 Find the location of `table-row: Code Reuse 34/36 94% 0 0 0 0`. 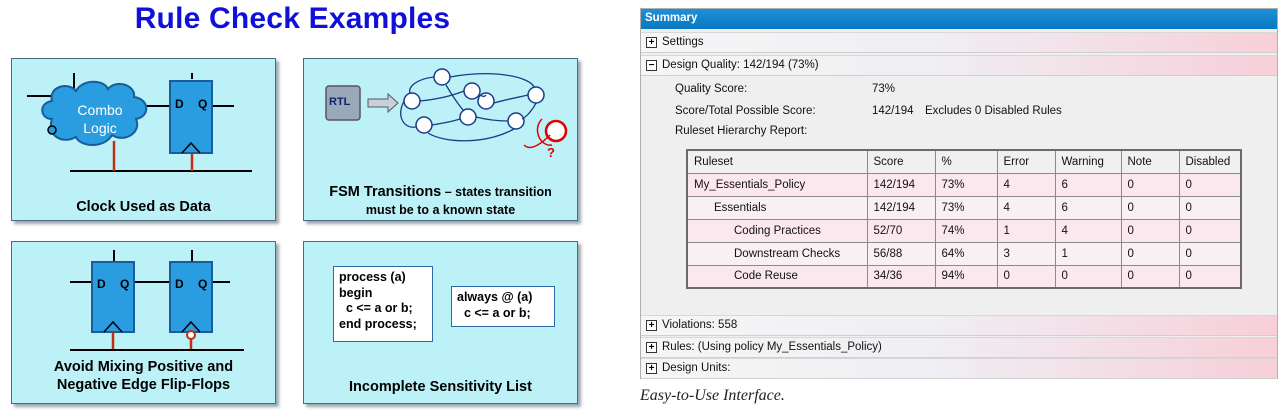

table-row: Code Reuse 34/36 94% 0 0 0 0 is located at coordinates (964, 276).